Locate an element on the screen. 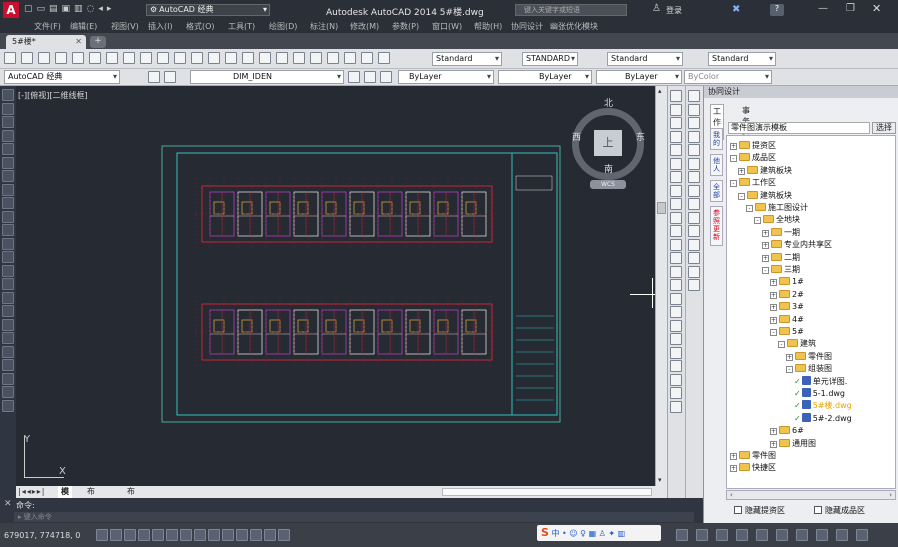 The height and width of the screenshot is (547, 898). join-icon is located at coordinates (676, 258).